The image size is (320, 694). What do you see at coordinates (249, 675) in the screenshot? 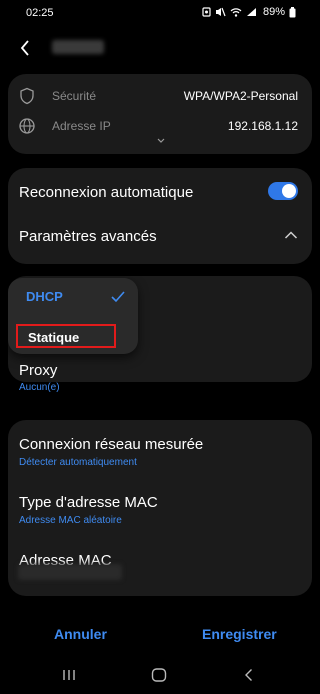
I see `back-nav-icon` at bounding box center [249, 675].